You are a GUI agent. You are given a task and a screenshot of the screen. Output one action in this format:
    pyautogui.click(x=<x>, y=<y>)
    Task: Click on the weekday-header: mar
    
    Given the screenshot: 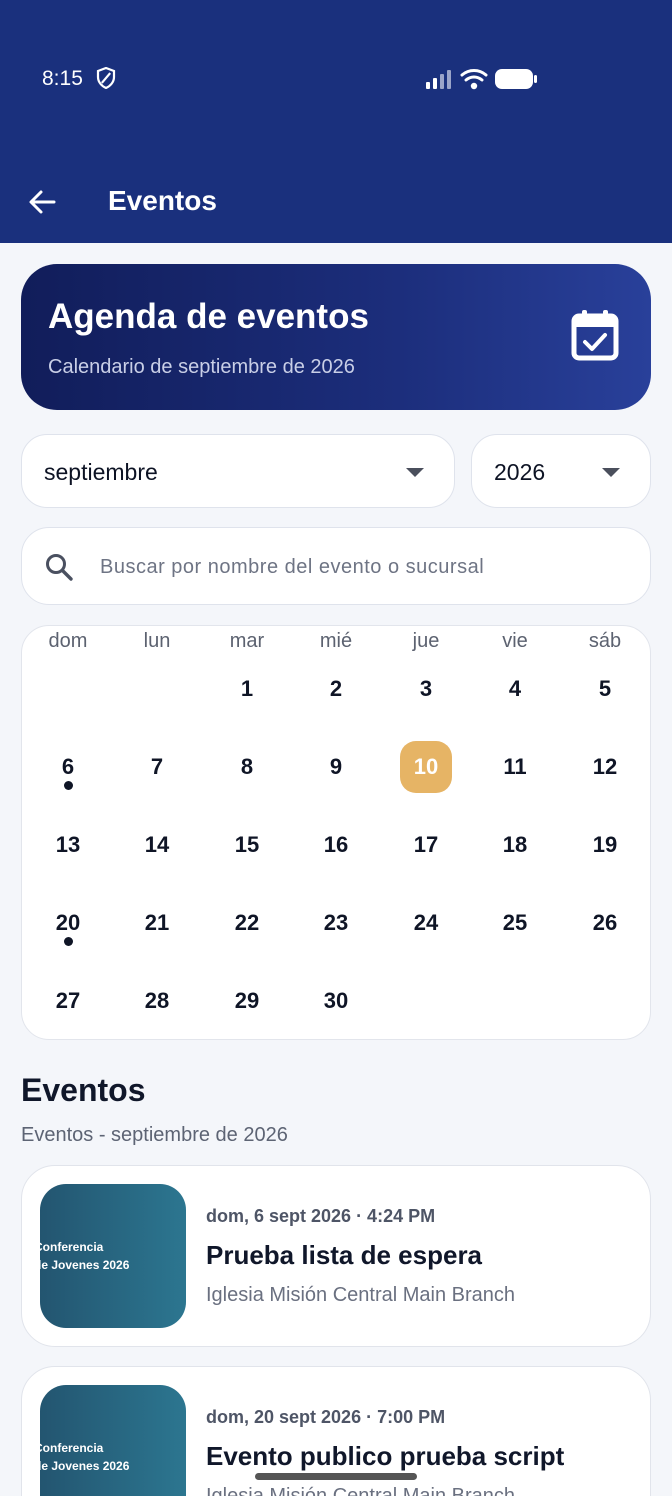 What is the action you would take?
    pyautogui.click(x=247, y=641)
    